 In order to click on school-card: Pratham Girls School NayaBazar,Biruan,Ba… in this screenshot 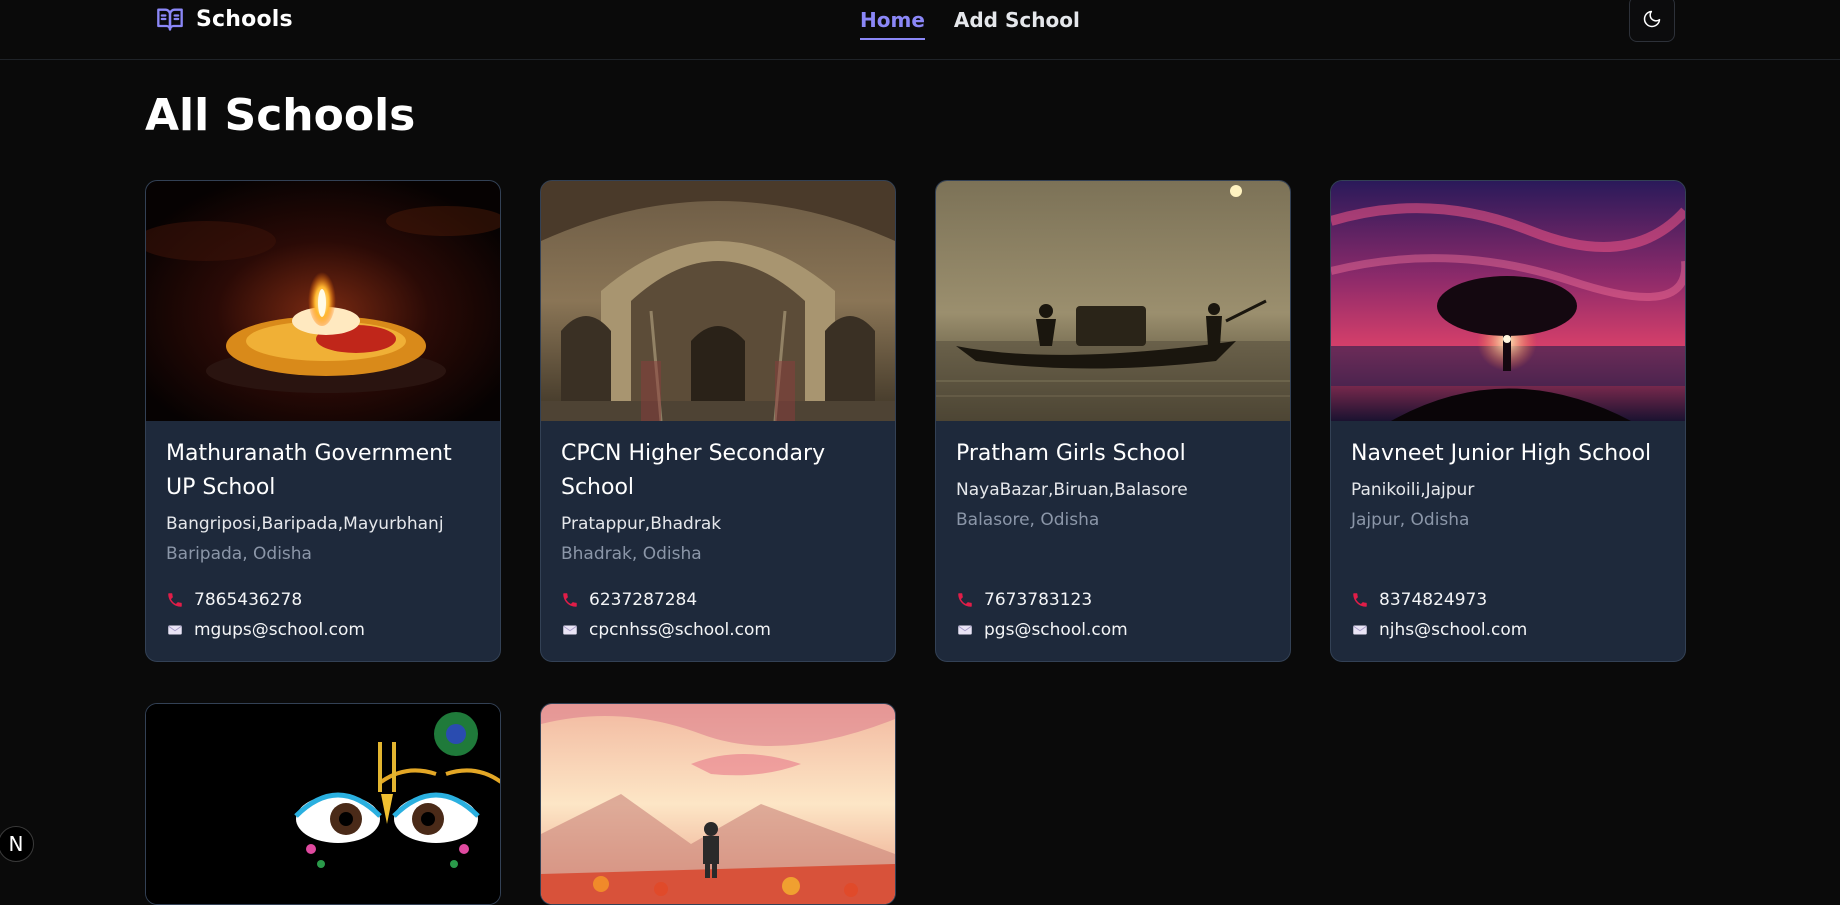, I will do `click(1113, 421)`.